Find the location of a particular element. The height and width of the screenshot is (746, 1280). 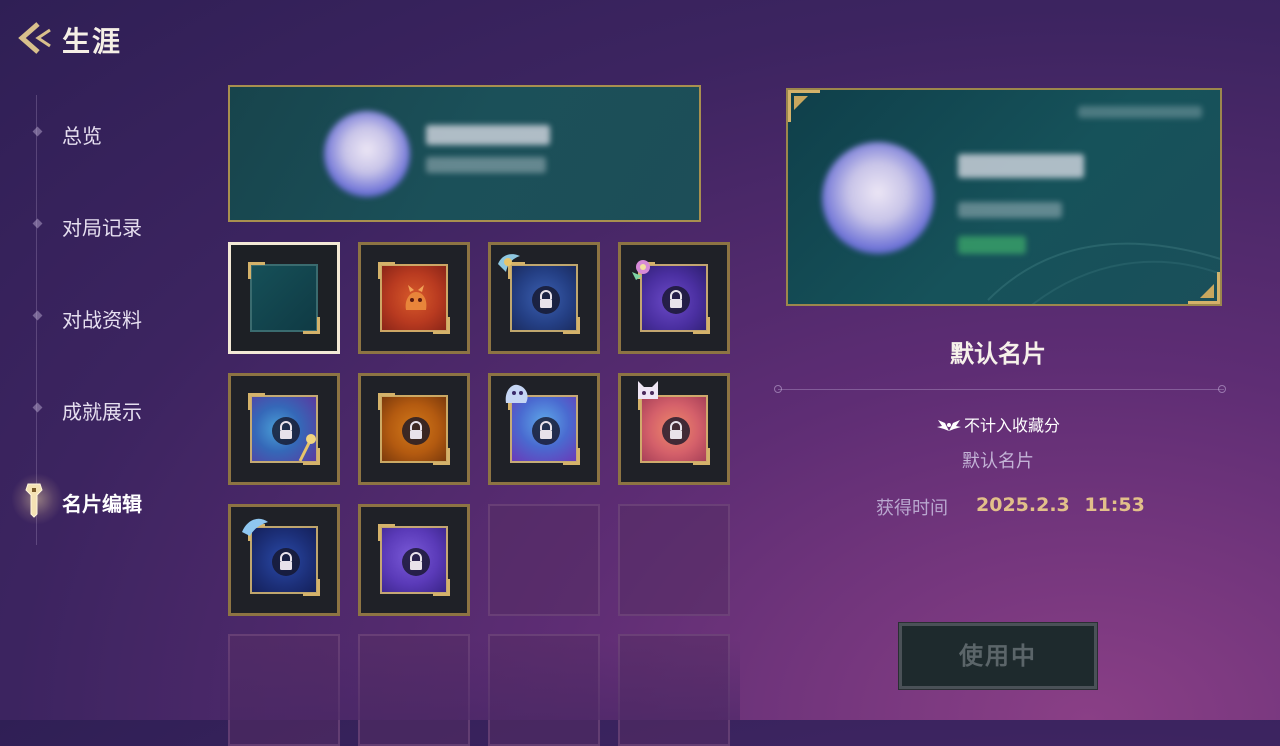

sidebar-item-label: 总览 is located at coordinates (82, 136).